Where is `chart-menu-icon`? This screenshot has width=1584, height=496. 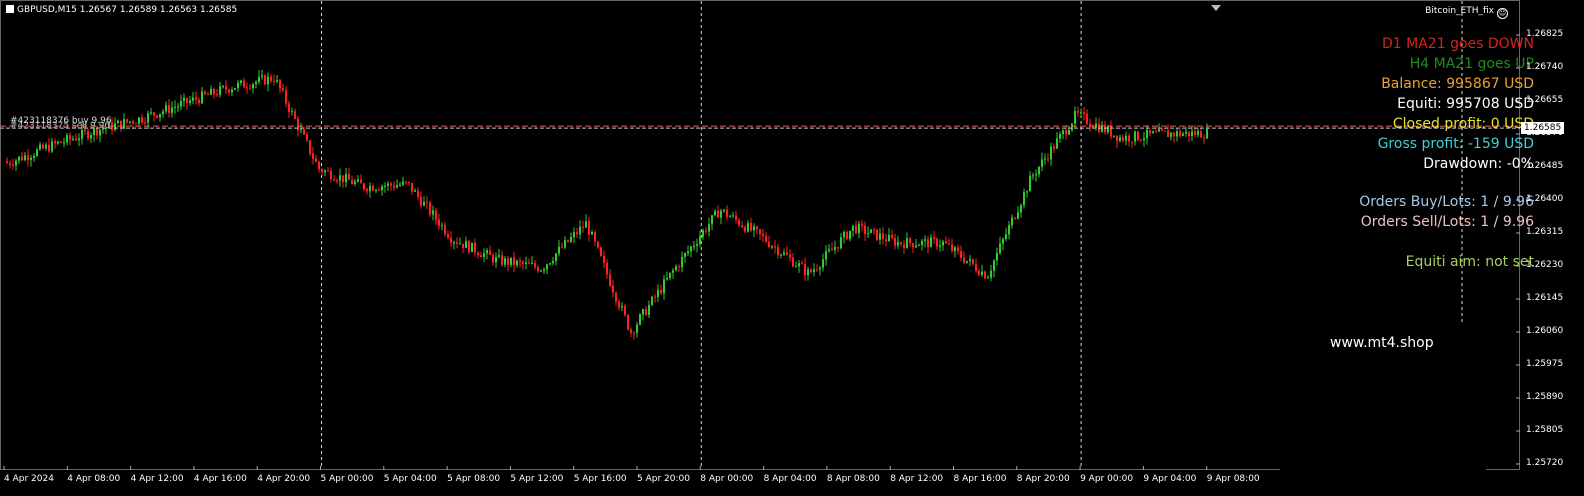
chart-menu-icon is located at coordinates (10, 9).